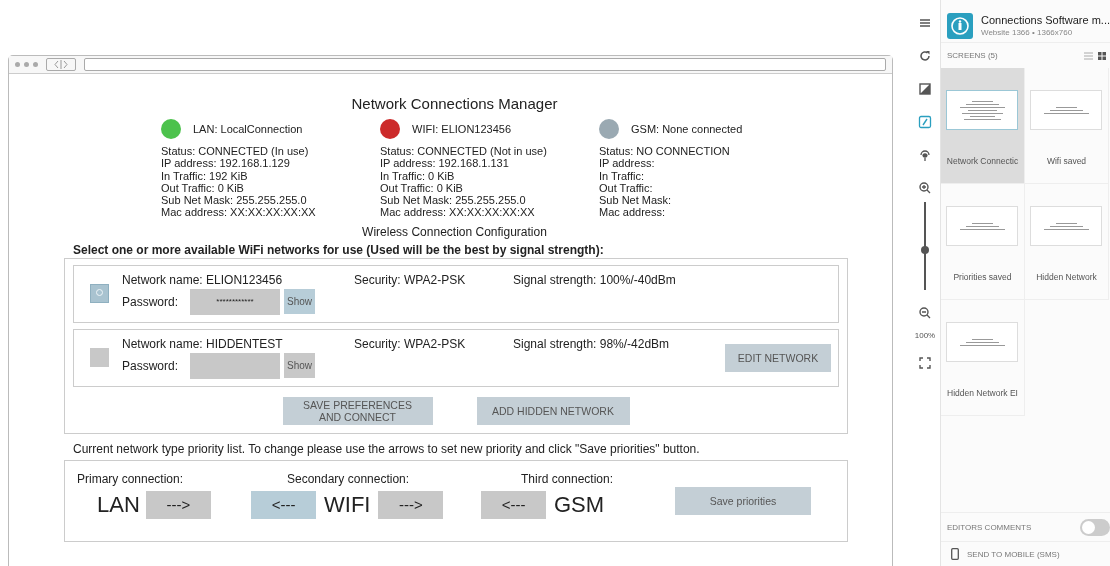 The image size is (1110, 566). I want to click on comments-toggle, so click(1095, 527).